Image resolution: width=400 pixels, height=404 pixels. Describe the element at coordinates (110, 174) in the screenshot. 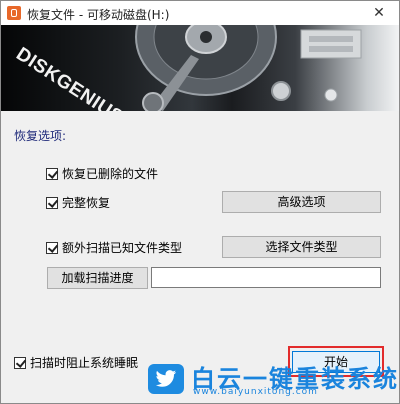

I see `recover-deleted-label: 恢复已删除的文件` at that location.